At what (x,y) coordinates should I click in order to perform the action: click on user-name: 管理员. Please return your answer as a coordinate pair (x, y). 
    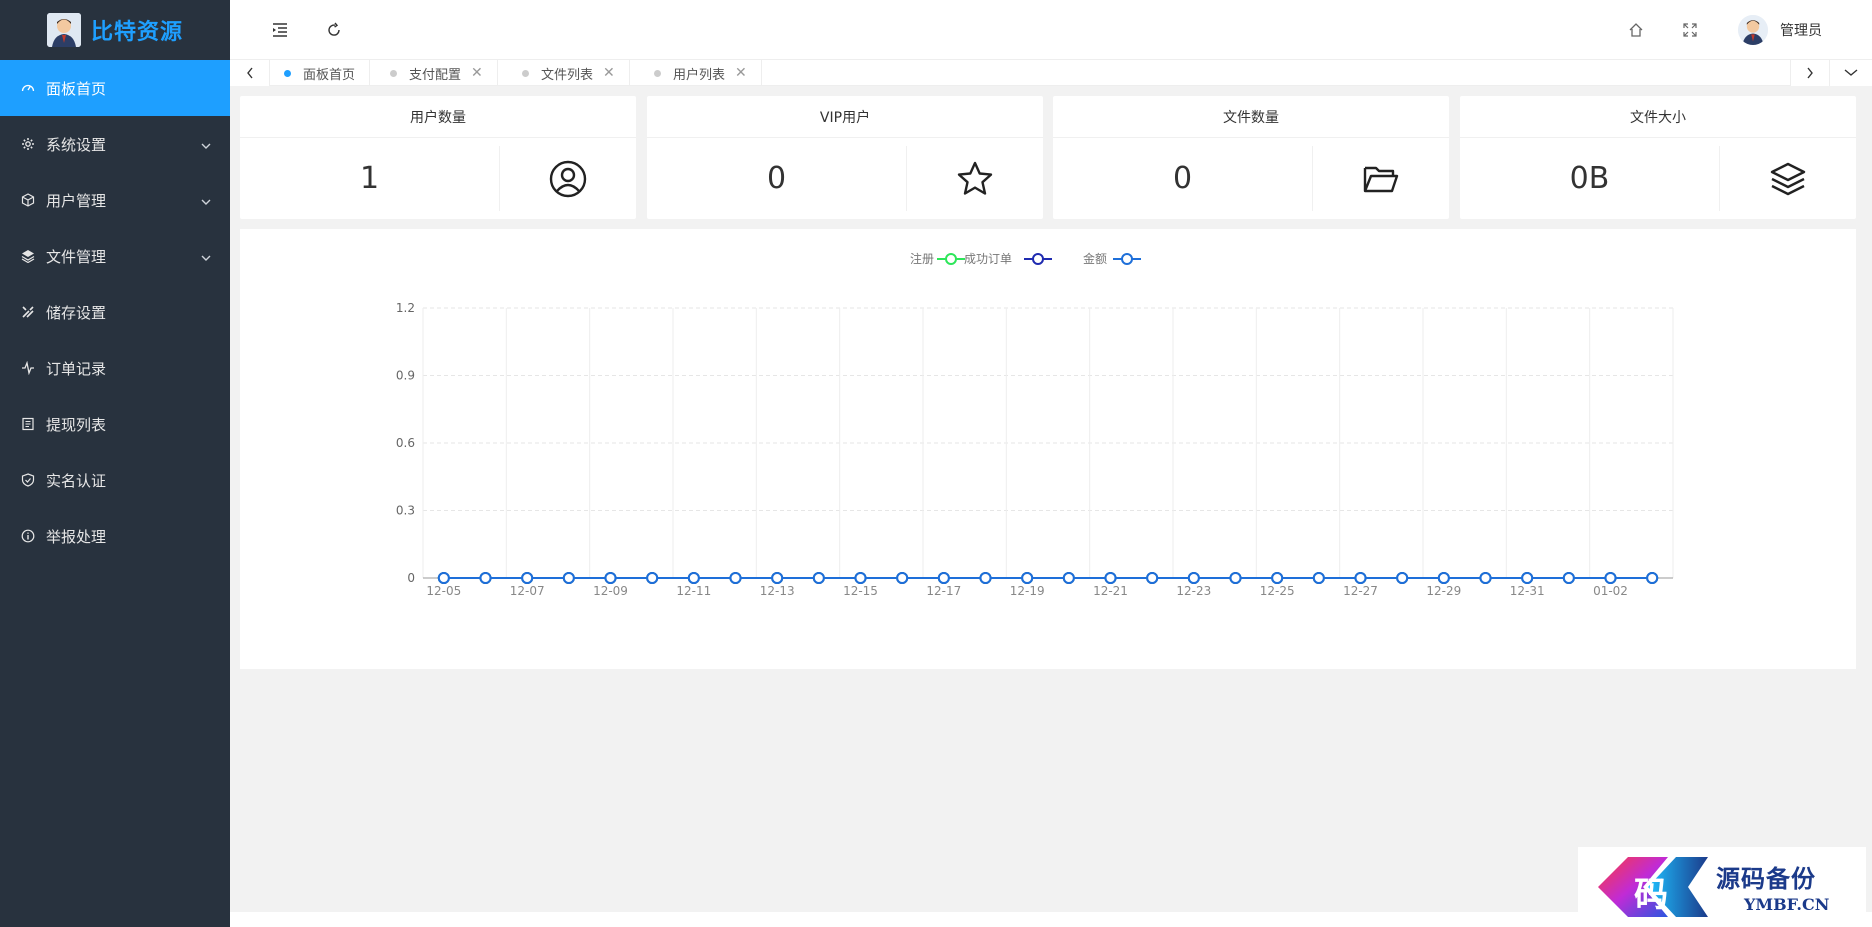
    Looking at the image, I should click on (1801, 30).